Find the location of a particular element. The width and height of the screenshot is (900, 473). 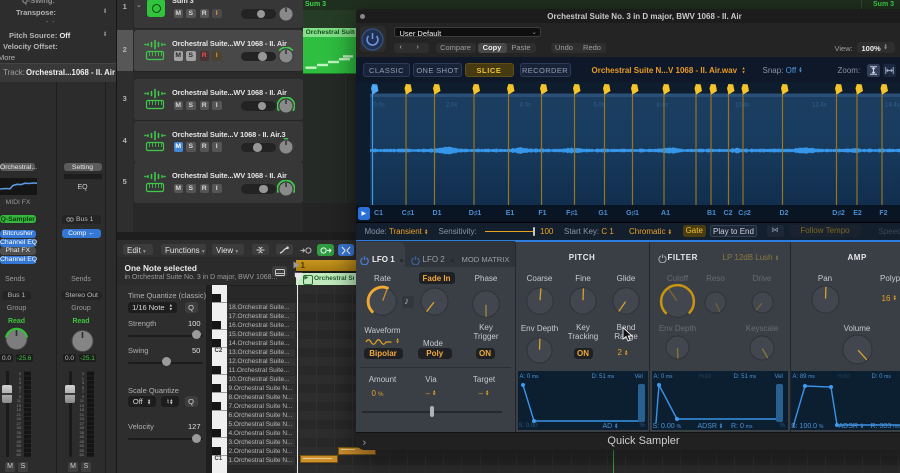

svg-text: 12.4s is located at coordinates (819, 106).